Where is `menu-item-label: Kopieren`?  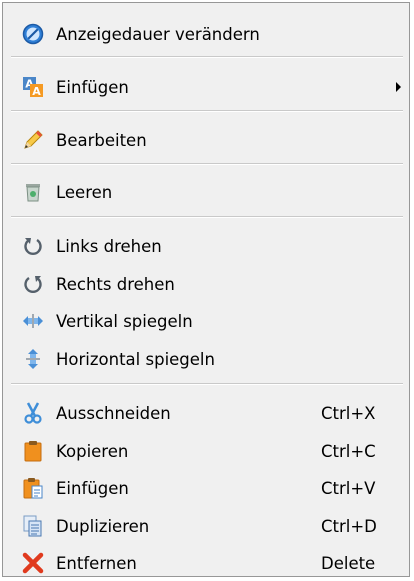
menu-item-label: Kopieren is located at coordinates (92, 451).